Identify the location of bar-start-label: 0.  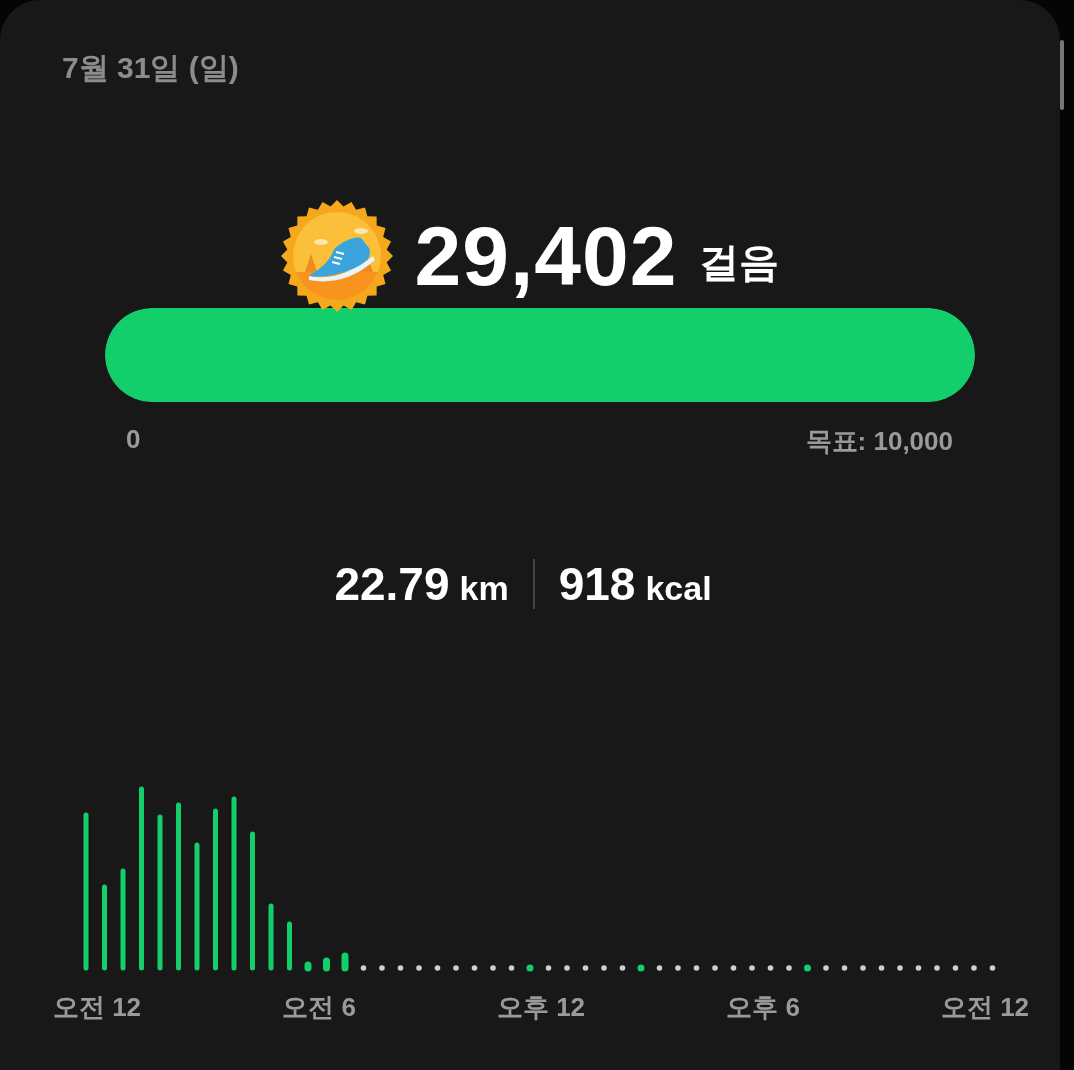
(133, 440).